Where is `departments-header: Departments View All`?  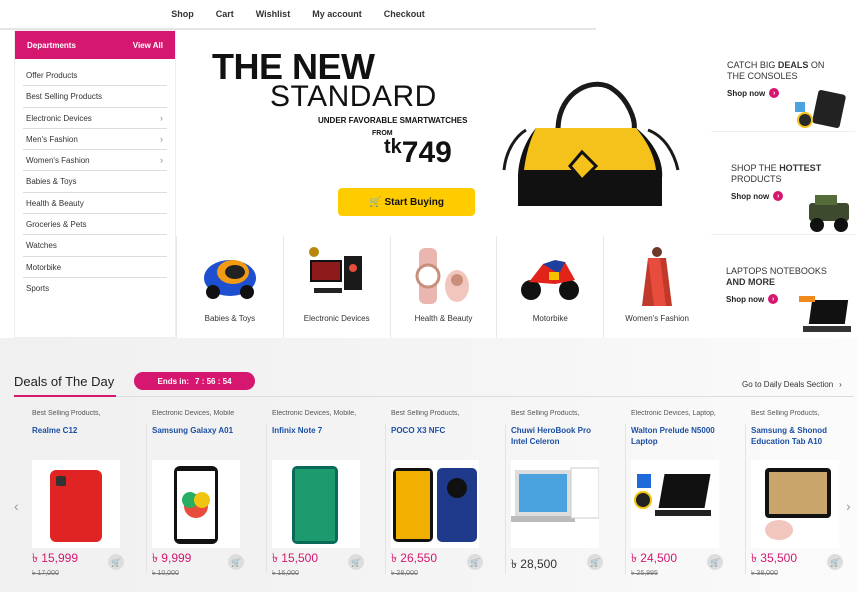
departments-header: Departments View All is located at coordinates (95, 45).